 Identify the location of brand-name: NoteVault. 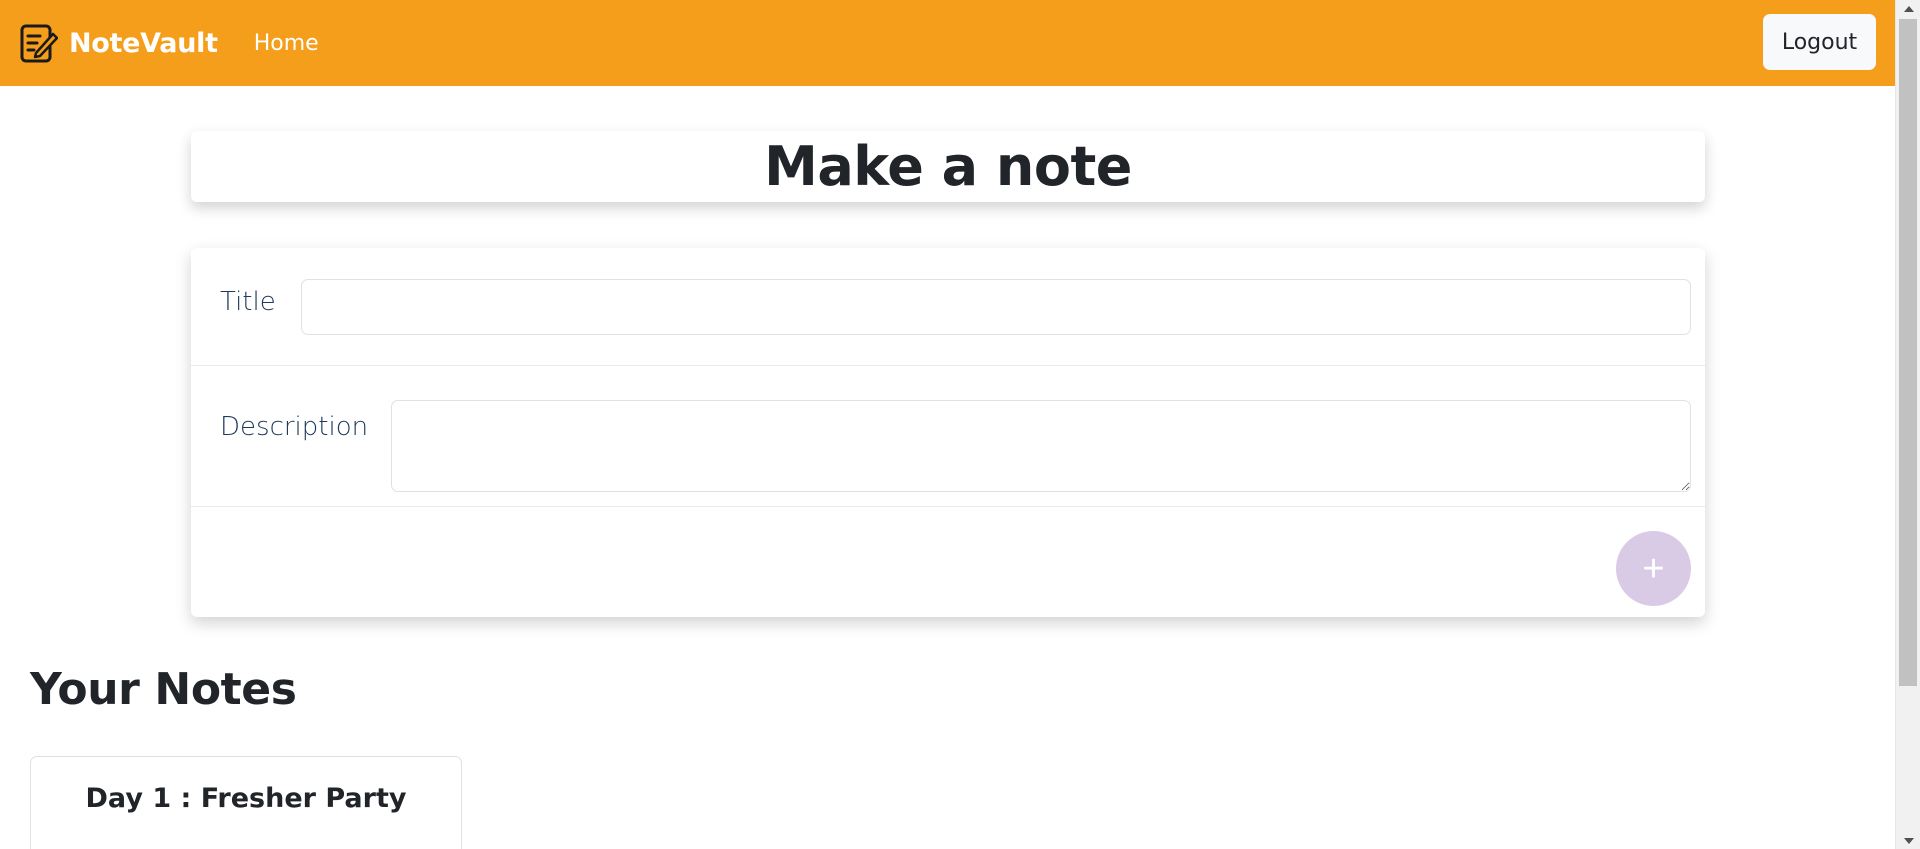
(143, 43).